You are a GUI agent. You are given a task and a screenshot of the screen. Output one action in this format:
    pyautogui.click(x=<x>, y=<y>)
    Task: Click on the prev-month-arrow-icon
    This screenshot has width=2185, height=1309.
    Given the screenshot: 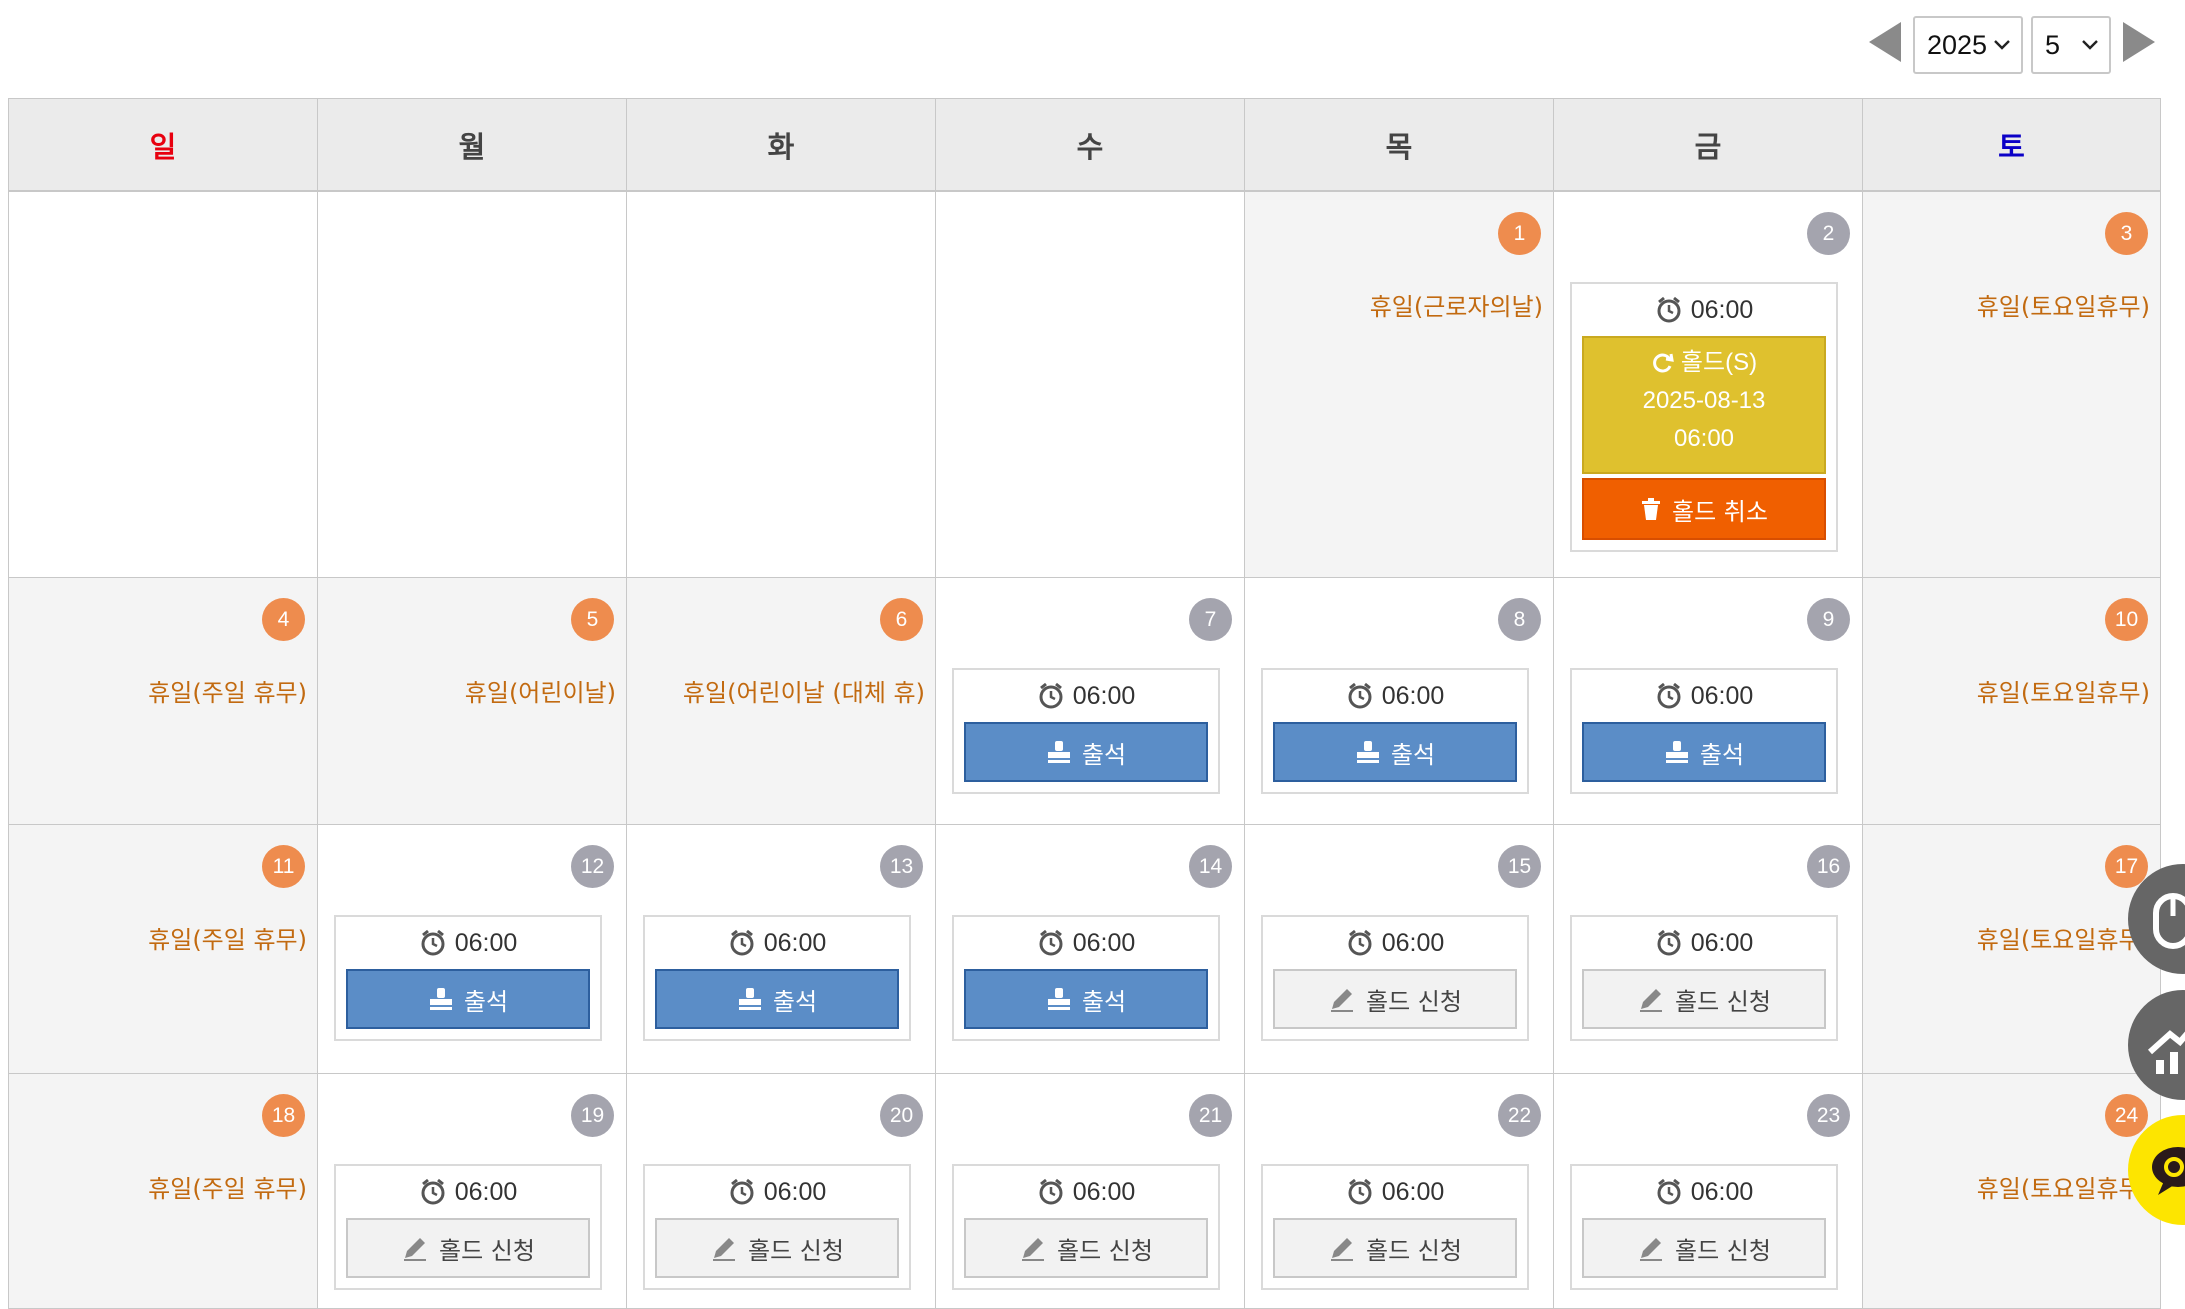 What is the action you would take?
    pyautogui.click(x=1885, y=42)
    